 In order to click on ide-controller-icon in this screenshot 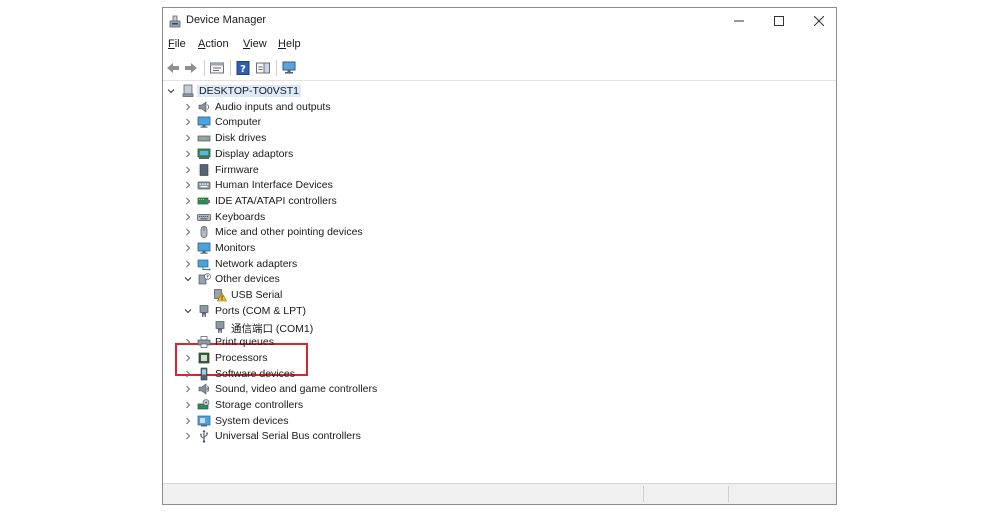, I will do `click(204, 201)`.